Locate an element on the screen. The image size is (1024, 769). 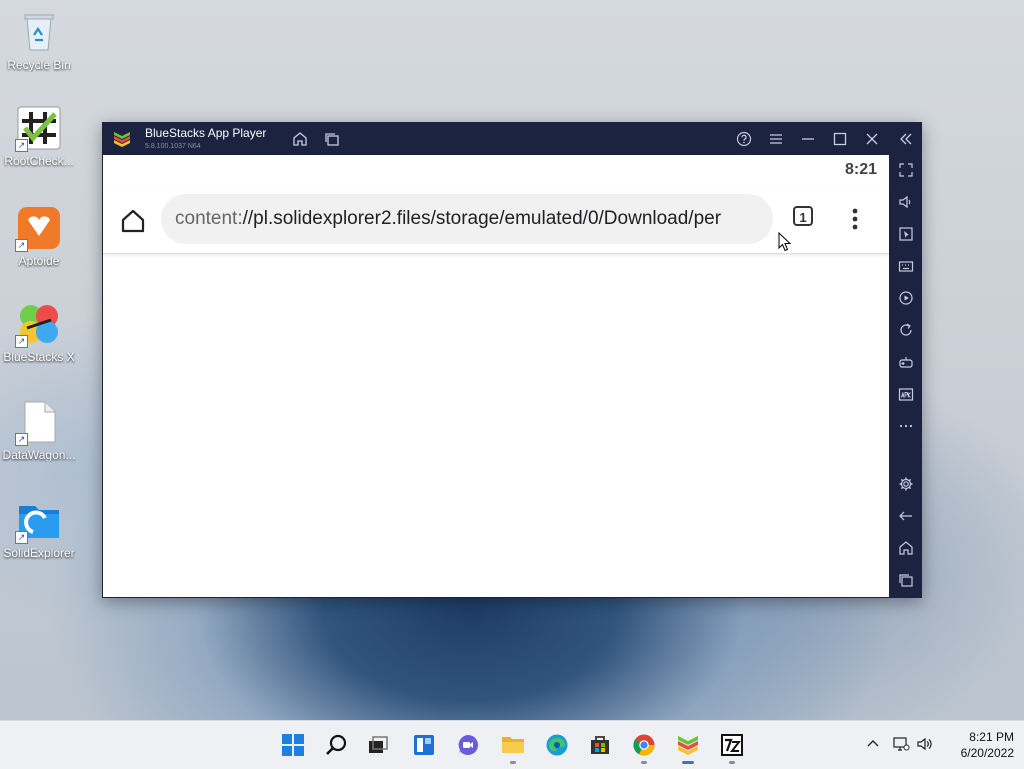
macro-recorder-button is located at coordinates (906, 298).